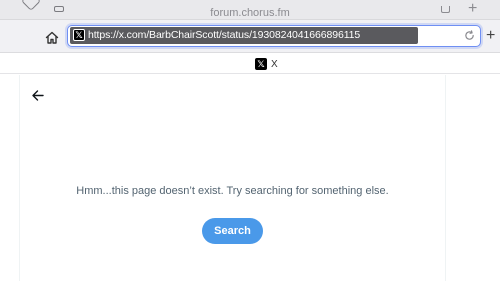  Describe the element at coordinates (250, 64) in the screenshot. I see `tab-bar: 𝕏 X` at that location.